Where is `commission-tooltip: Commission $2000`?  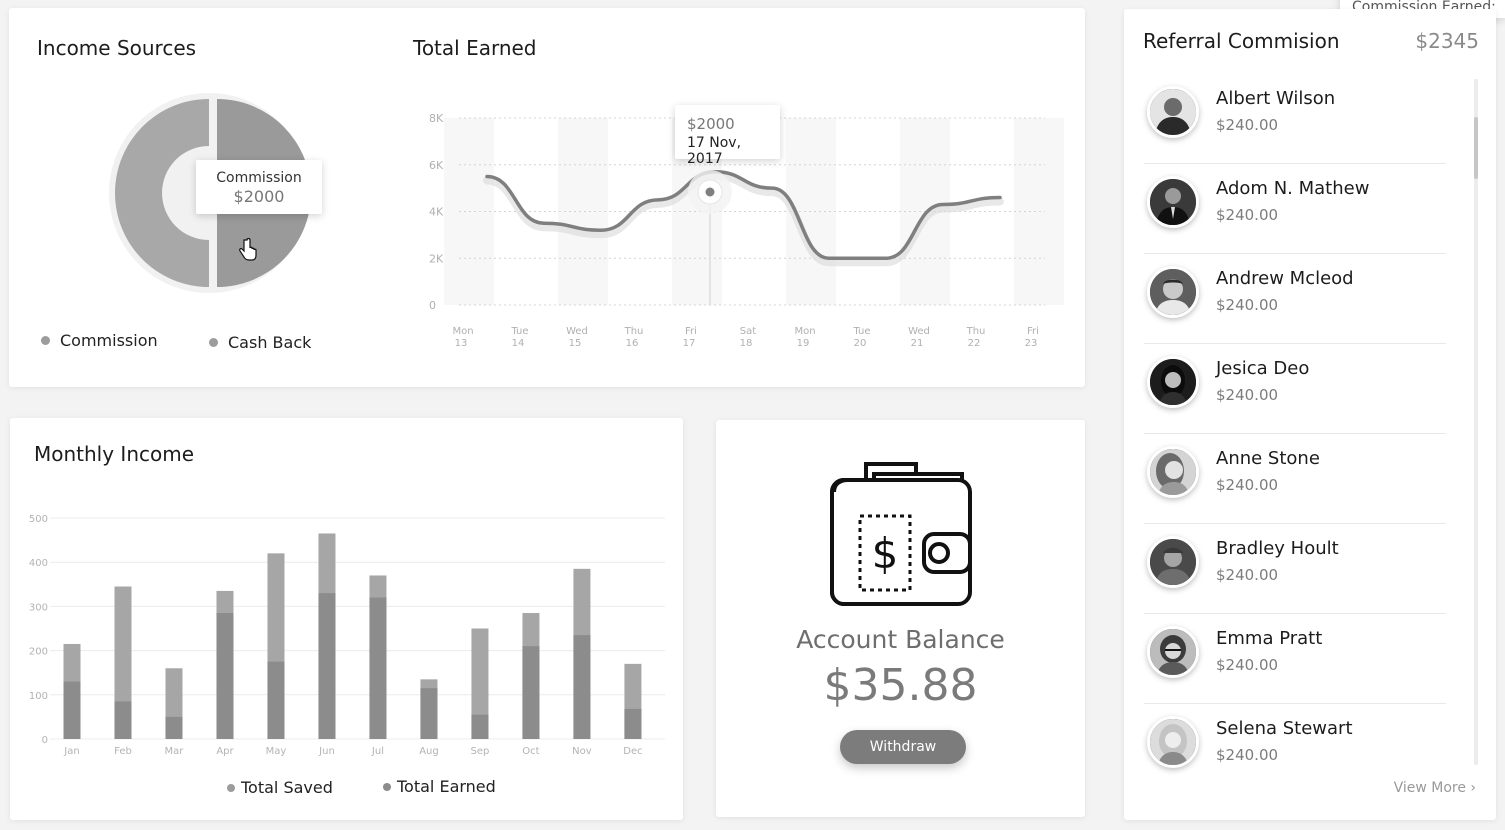 commission-tooltip: Commission $2000 is located at coordinates (259, 187).